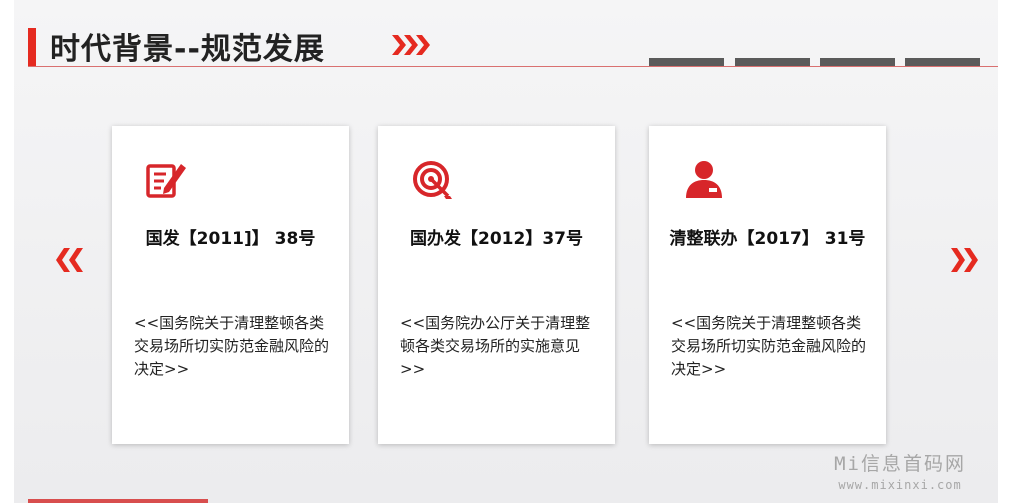  I want to click on title-accent-bar, so click(32, 47).